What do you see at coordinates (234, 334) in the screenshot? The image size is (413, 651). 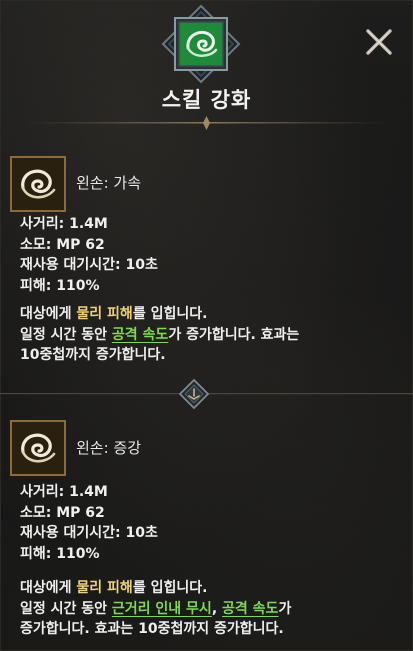 I see `desc-text: 가 증가합니다. 효과는` at bounding box center [234, 334].